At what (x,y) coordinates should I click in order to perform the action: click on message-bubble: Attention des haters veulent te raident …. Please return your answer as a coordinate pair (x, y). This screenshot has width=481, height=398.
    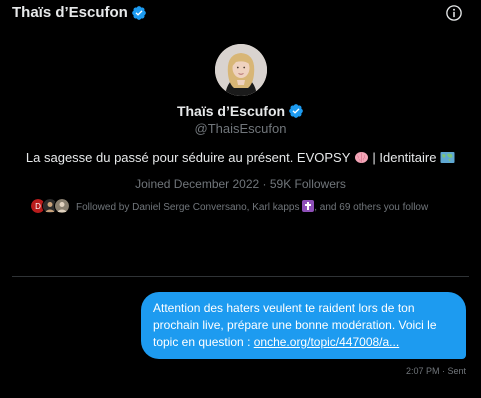
    Looking at the image, I should click on (303, 325).